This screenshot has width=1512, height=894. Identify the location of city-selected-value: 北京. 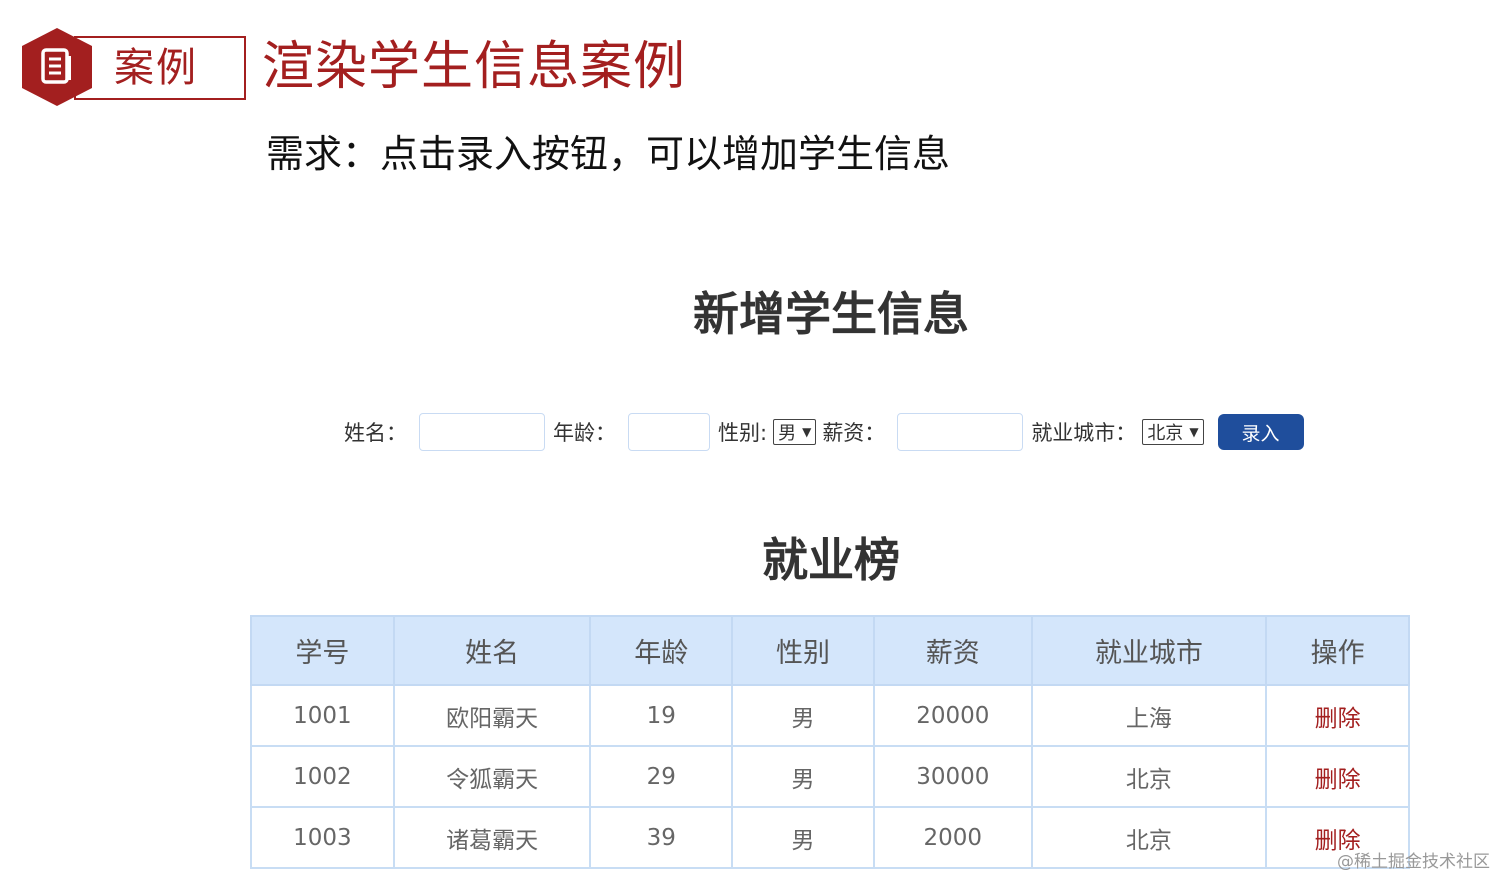
(1165, 433).